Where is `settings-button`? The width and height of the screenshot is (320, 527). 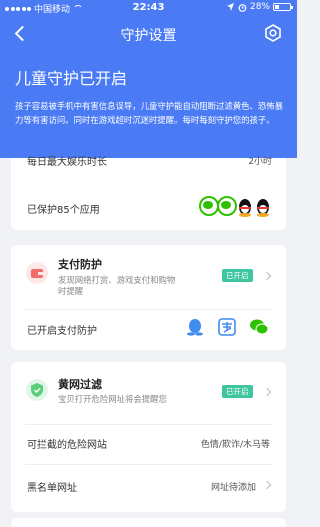
settings-button is located at coordinates (273, 33).